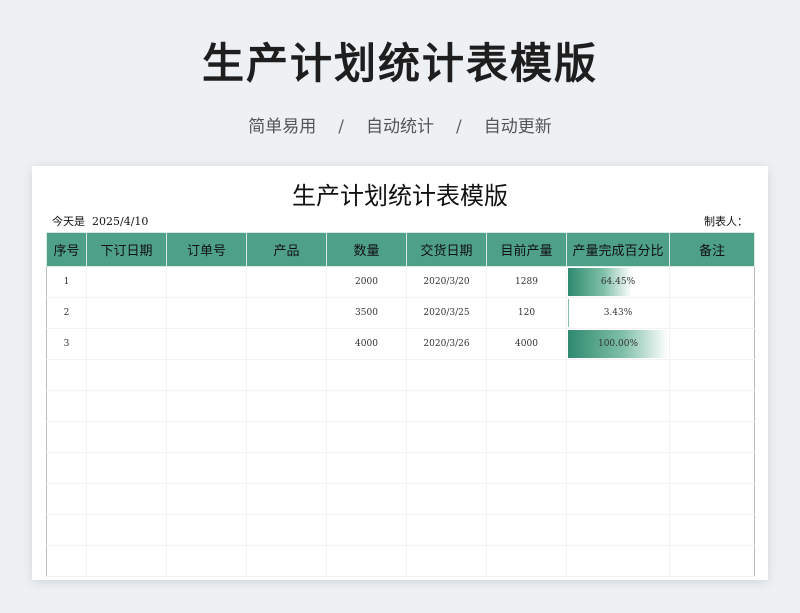  Describe the element at coordinates (446, 313) in the screenshot. I see `table-cell: 2020/3/25` at that location.